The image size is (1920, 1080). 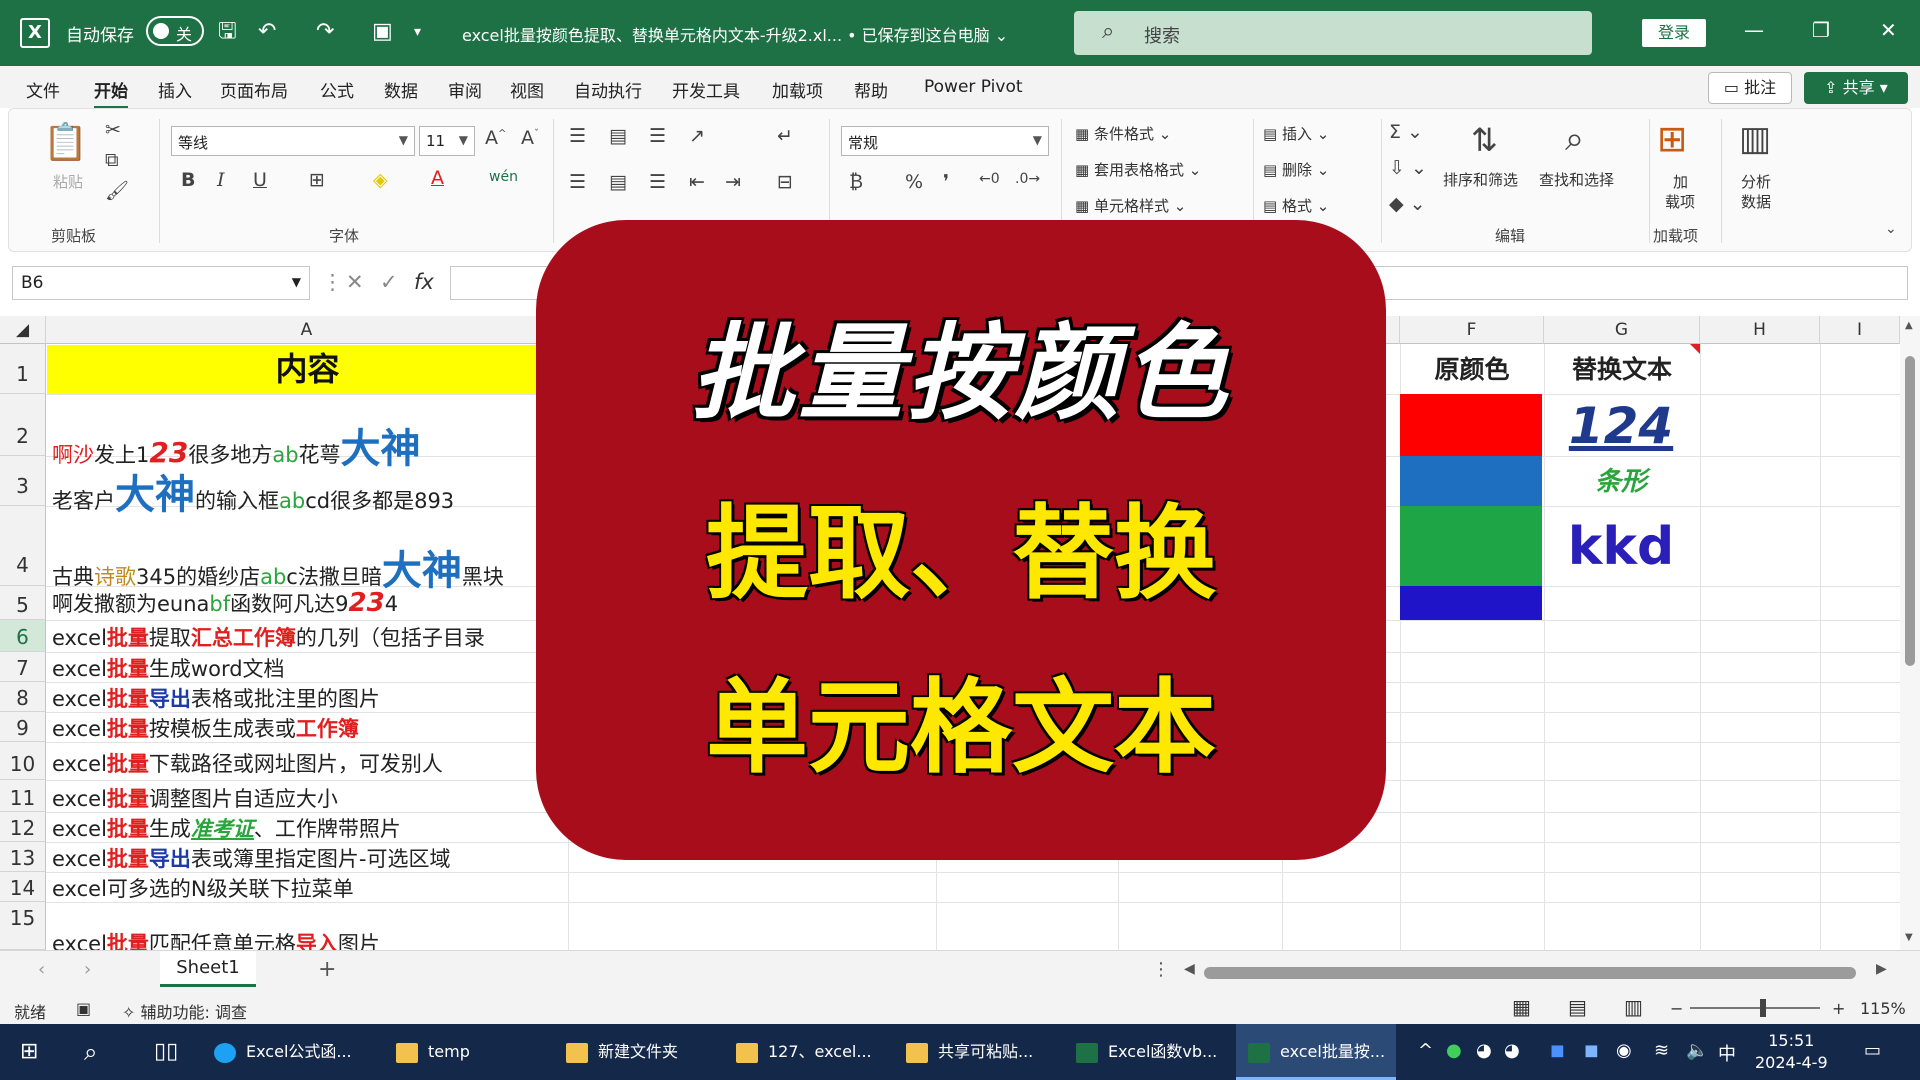 I want to click on scroll-down-icon: ▼, so click(x=1909, y=937).